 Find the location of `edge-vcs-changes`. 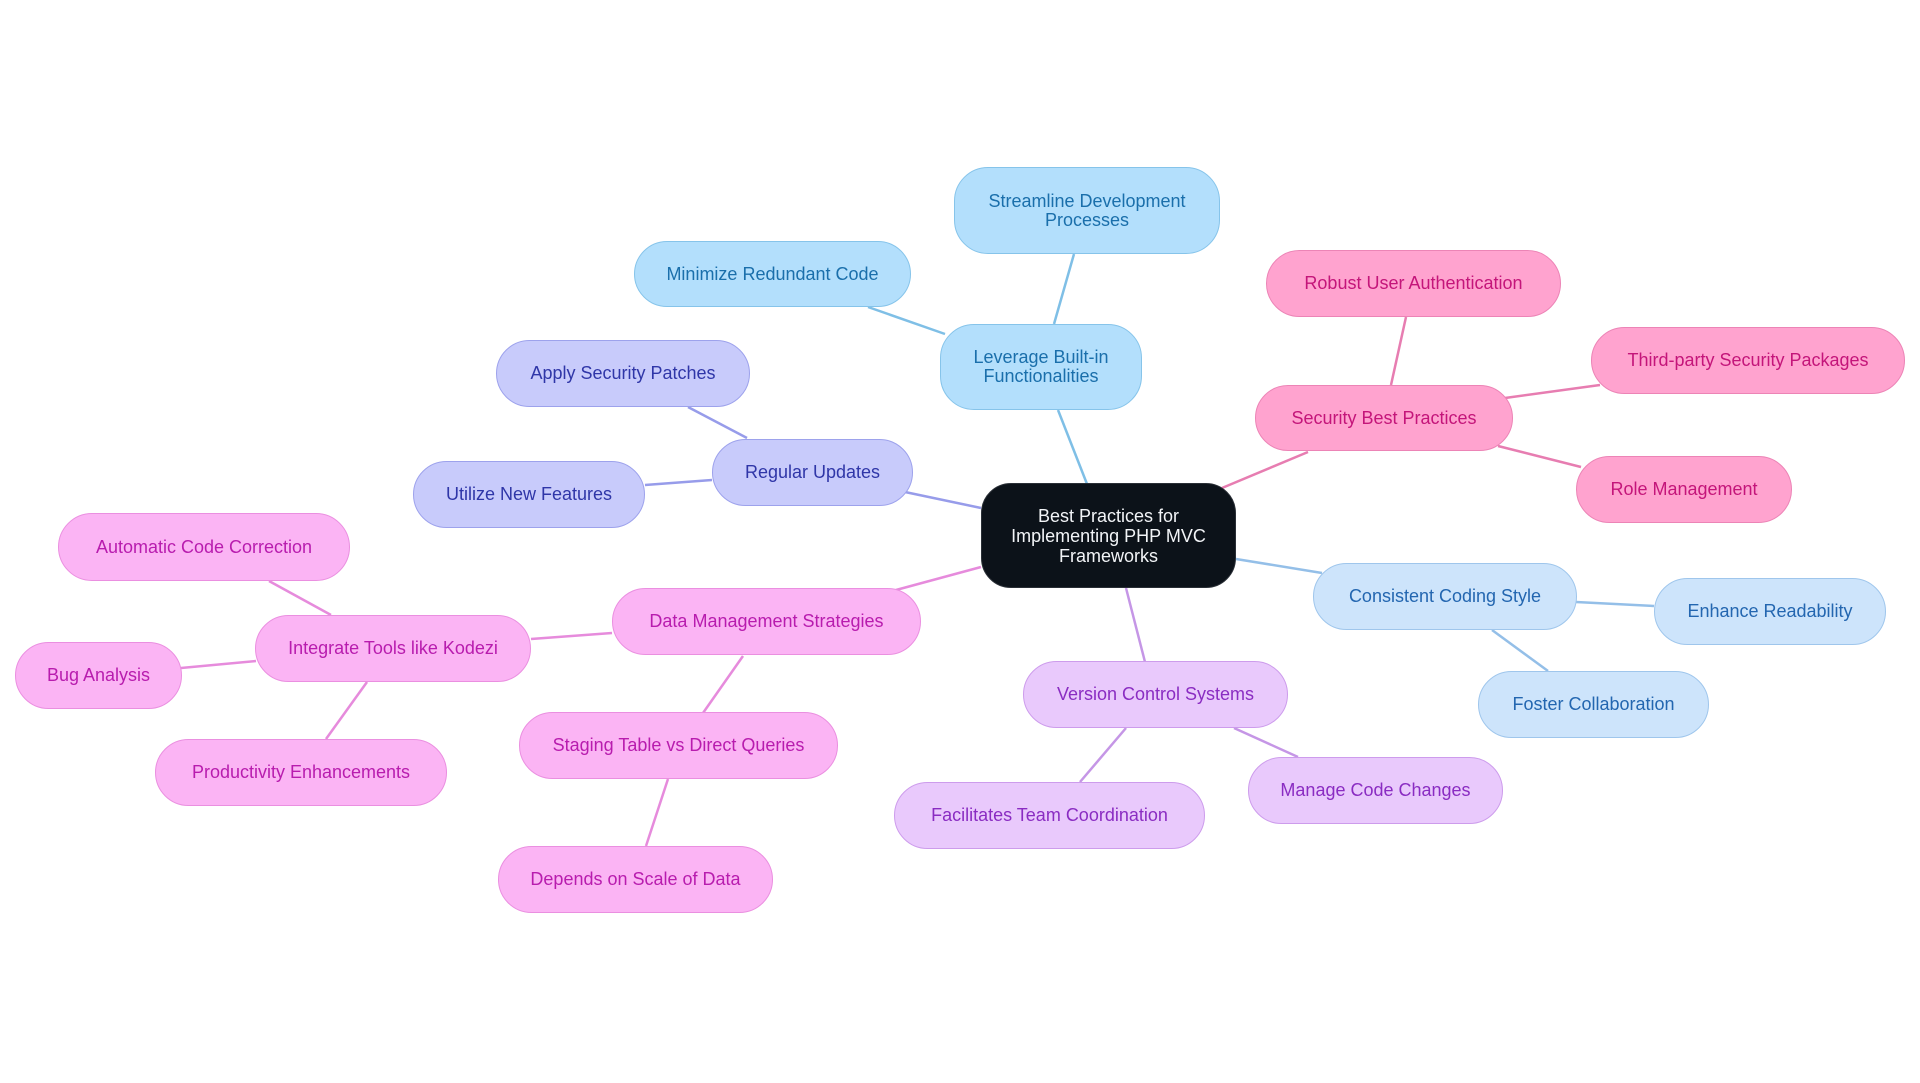

edge-vcs-changes is located at coordinates (1266, 742).